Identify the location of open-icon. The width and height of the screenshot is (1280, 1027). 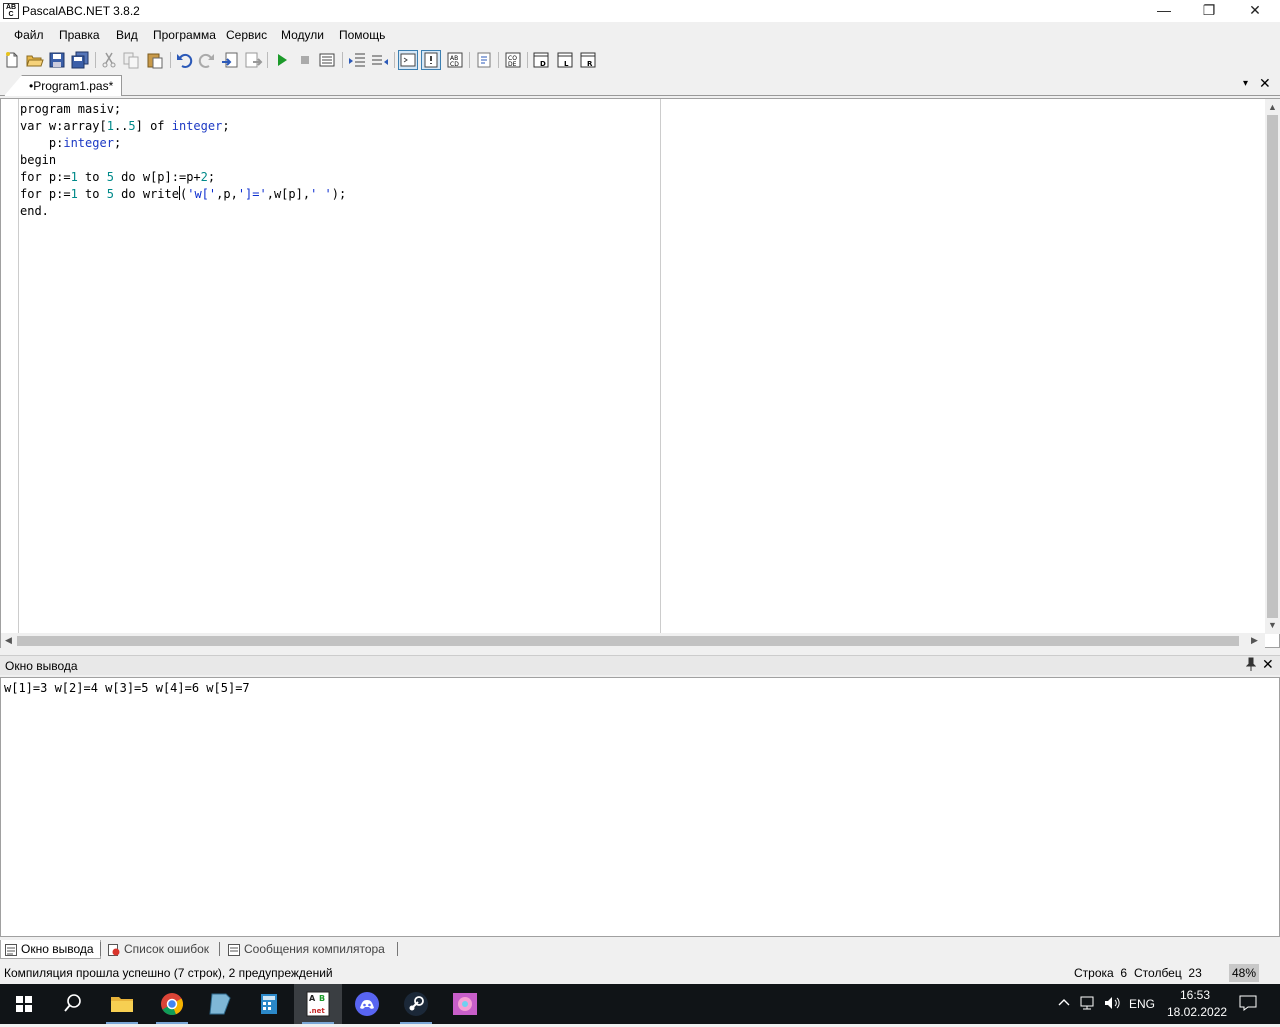
(34, 60).